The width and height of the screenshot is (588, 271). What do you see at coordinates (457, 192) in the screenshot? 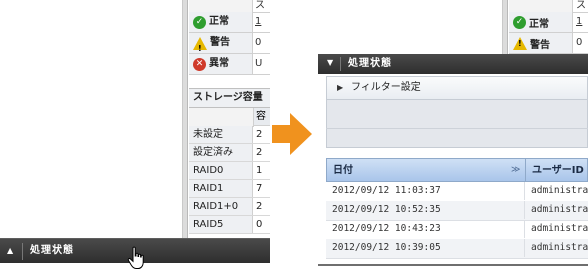
I see `table-row: 2012/09/12 11:03:37administrator` at bounding box center [457, 192].